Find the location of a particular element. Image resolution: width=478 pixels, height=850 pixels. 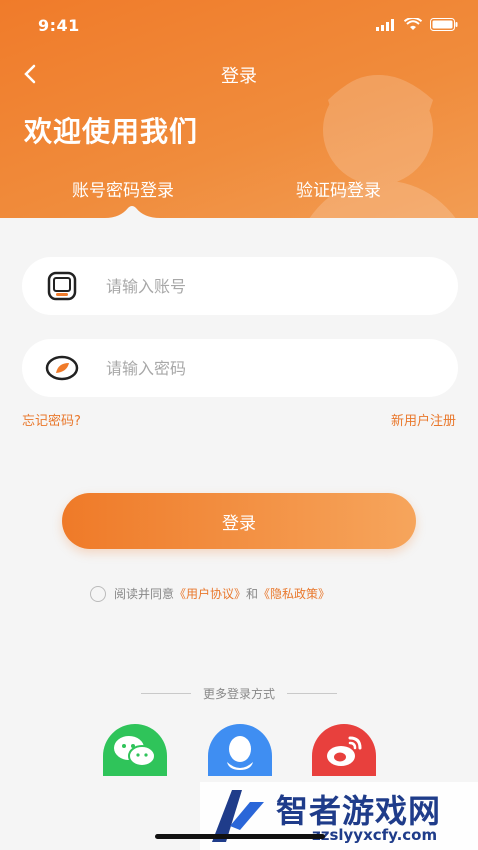

welcome-heading: 欢迎使用我们 is located at coordinates (111, 131).